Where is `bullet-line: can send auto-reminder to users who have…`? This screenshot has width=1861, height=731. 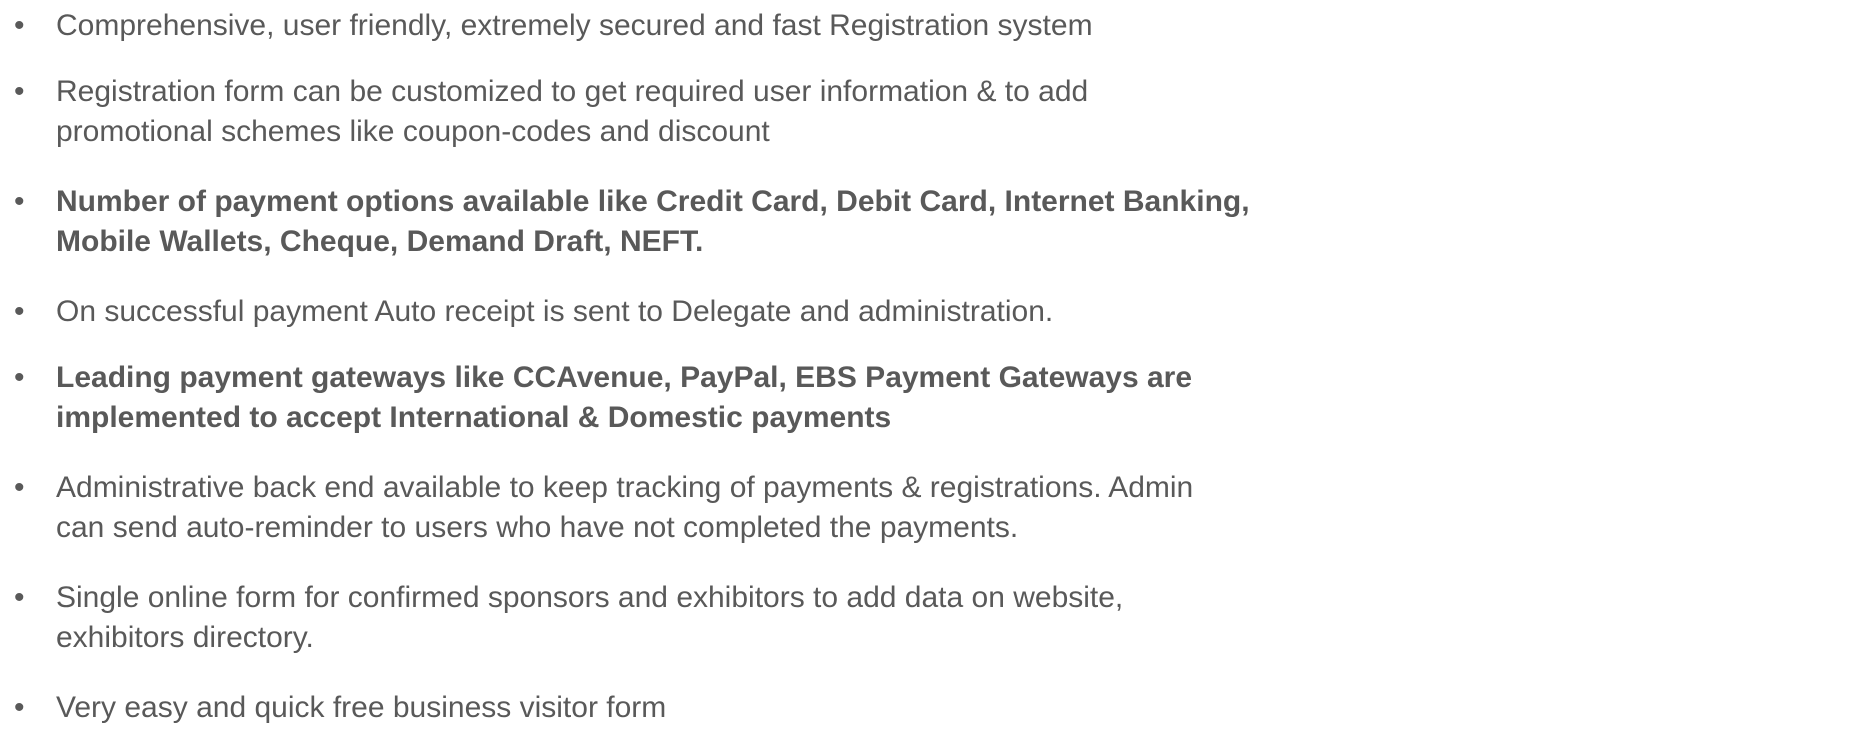
bullet-line: can send auto-reminder to users who have… is located at coordinates (537, 527).